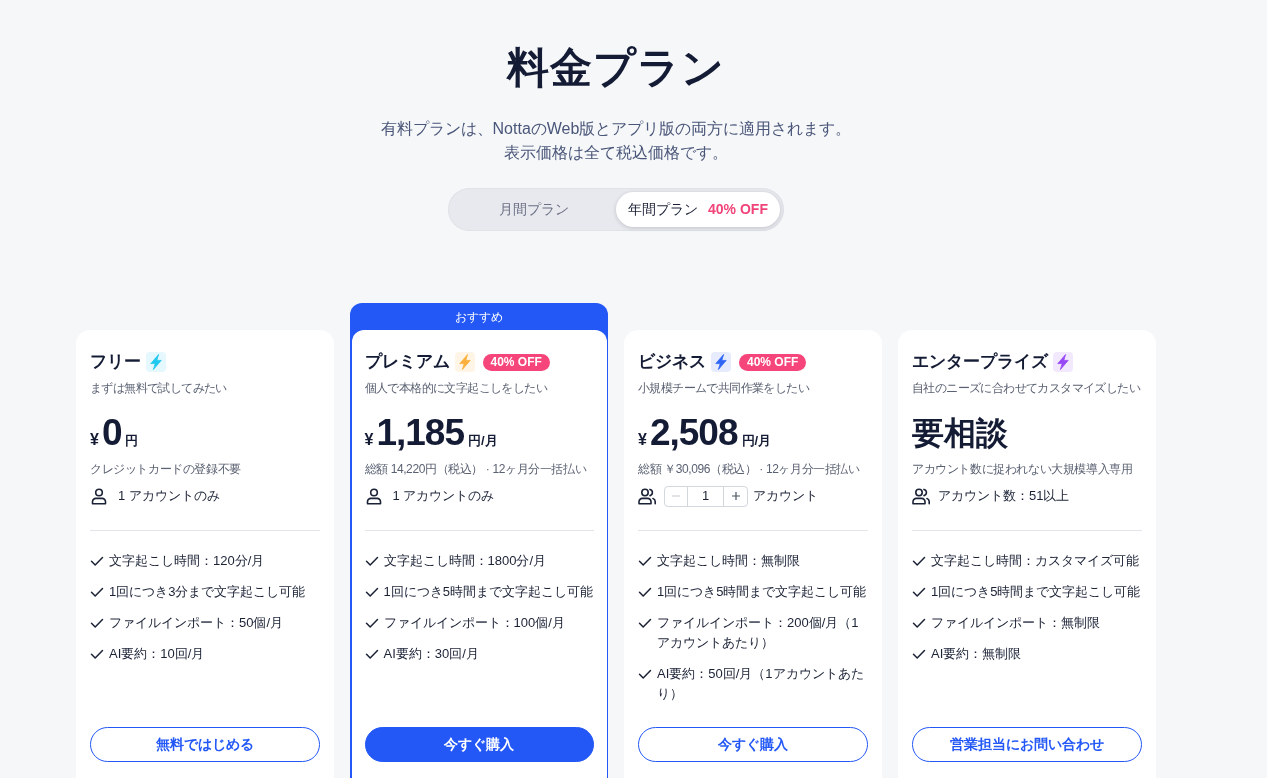  Describe the element at coordinates (616, 153) in the screenshot. I see `subtitle-text: 表示価格は全て税込価格です。` at that location.